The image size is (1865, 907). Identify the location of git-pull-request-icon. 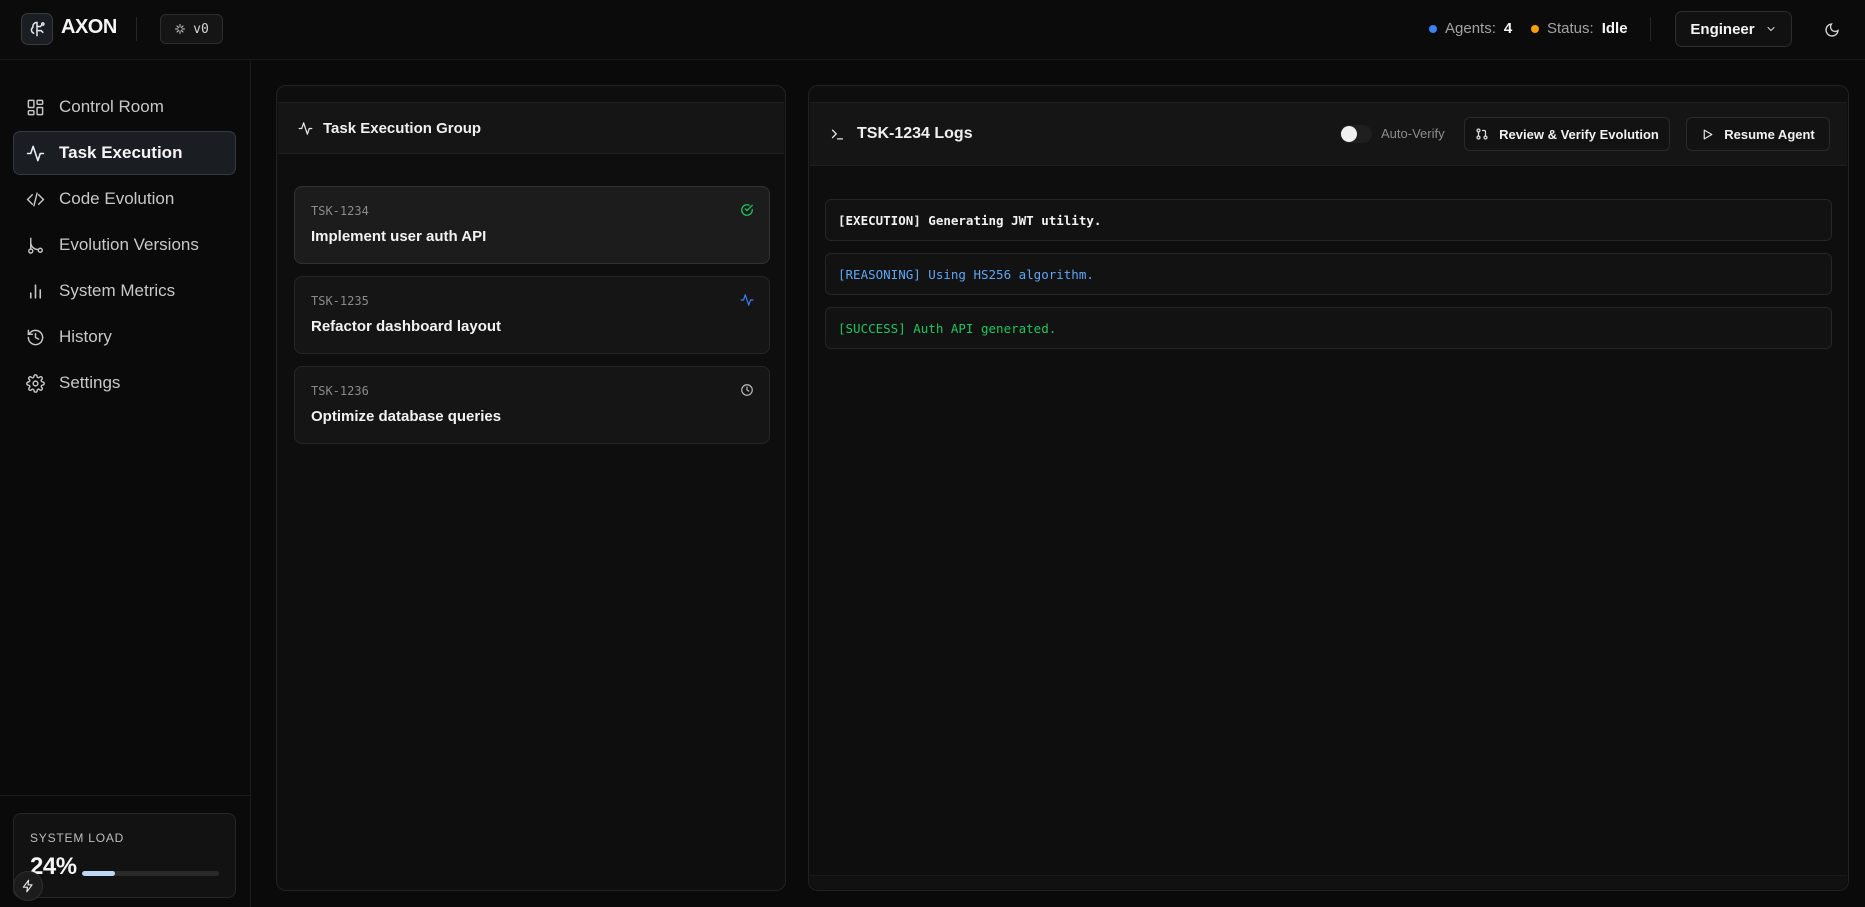
(1482, 134).